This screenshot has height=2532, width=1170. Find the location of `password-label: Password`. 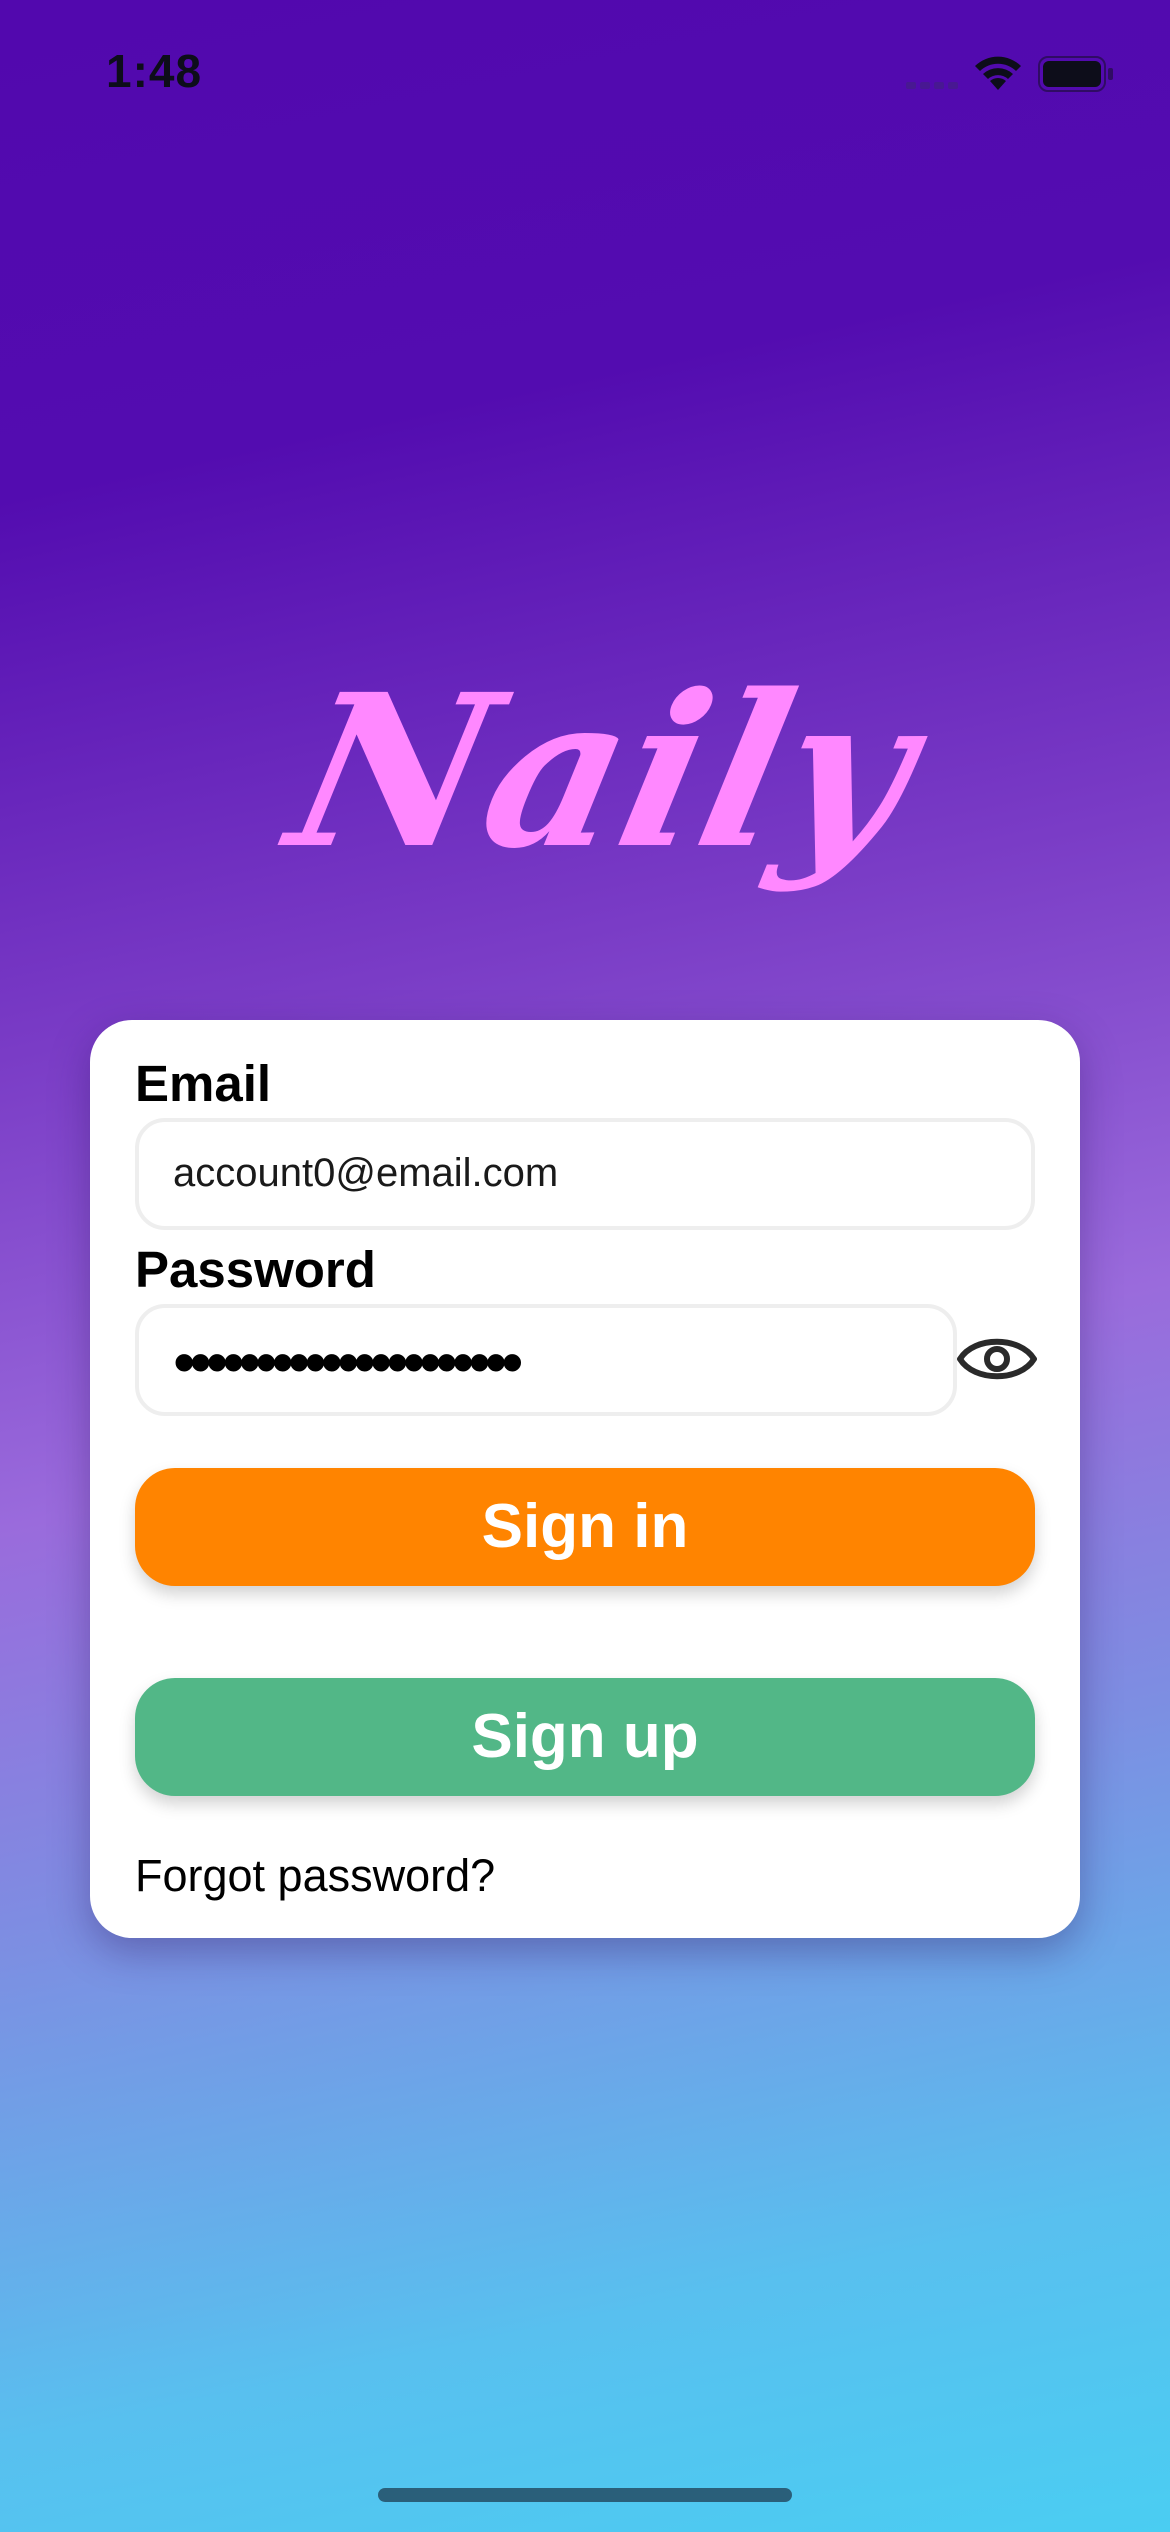

password-label: Password is located at coordinates (255, 1269).